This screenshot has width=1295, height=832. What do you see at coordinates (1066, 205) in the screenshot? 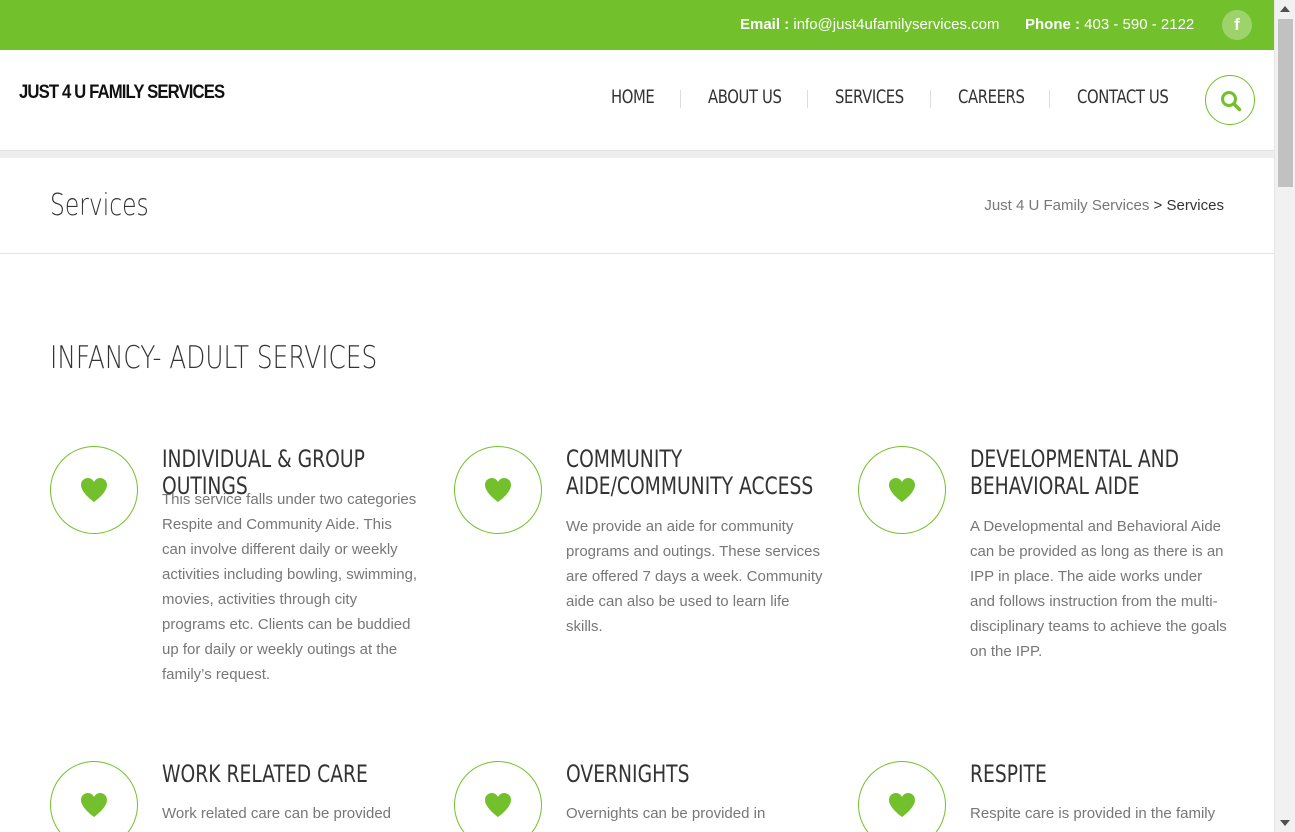
I see `breadcrumb-home-link: Just 4 U Family Services` at bounding box center [1066, 205].